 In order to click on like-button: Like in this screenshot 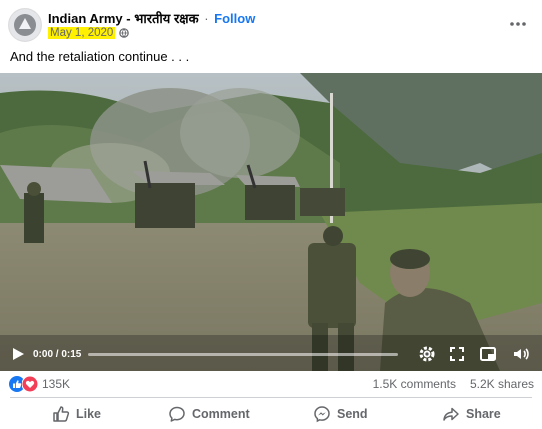, I will do `click(76, 414)`.